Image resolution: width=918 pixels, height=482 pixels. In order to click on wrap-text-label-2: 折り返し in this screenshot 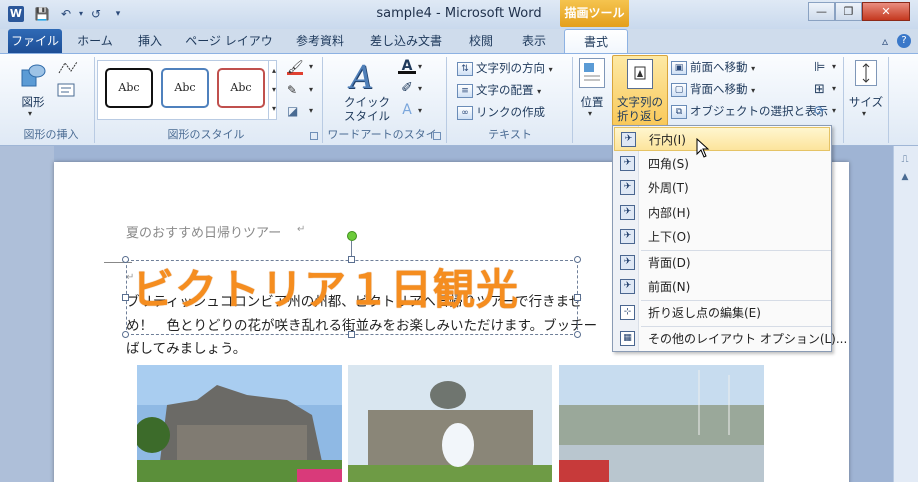, I will do `click(640, 116)`.